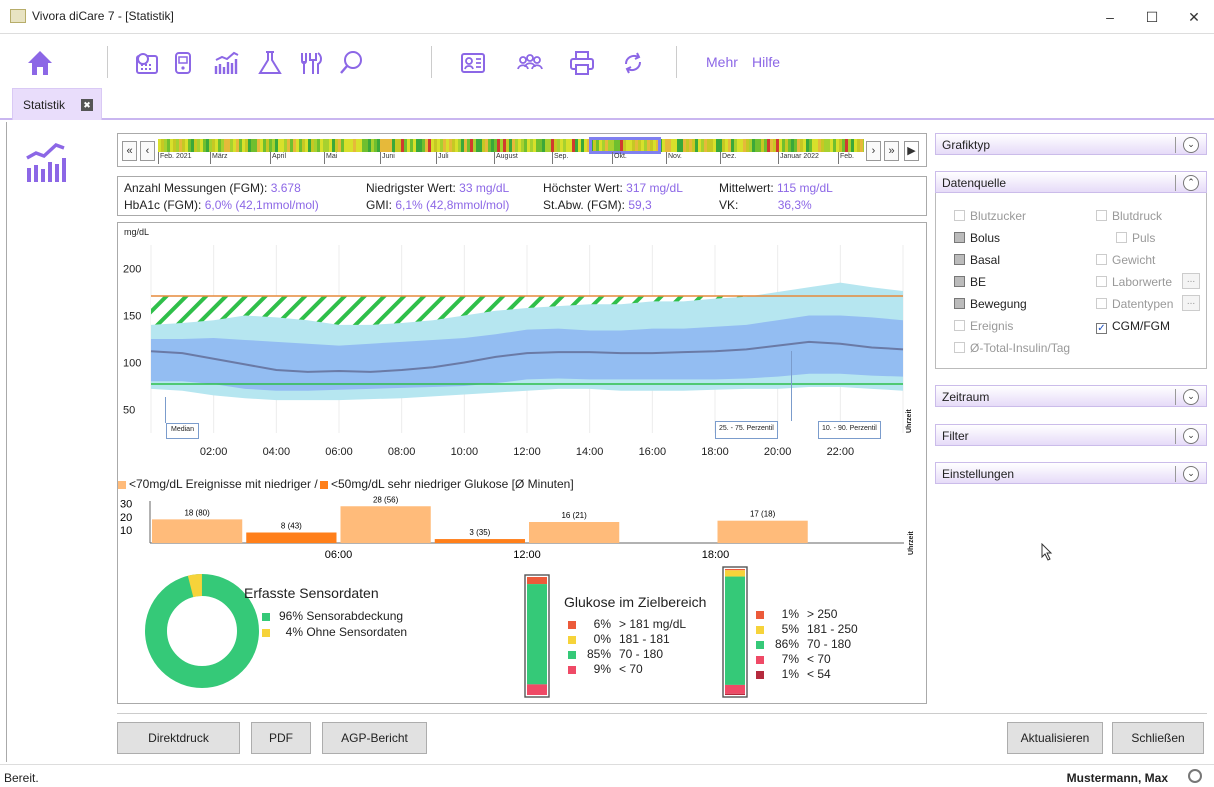  Describe the element at coordinates (527, 555) in the screenshot. I see `events-x-tick: 12:00` at that location.